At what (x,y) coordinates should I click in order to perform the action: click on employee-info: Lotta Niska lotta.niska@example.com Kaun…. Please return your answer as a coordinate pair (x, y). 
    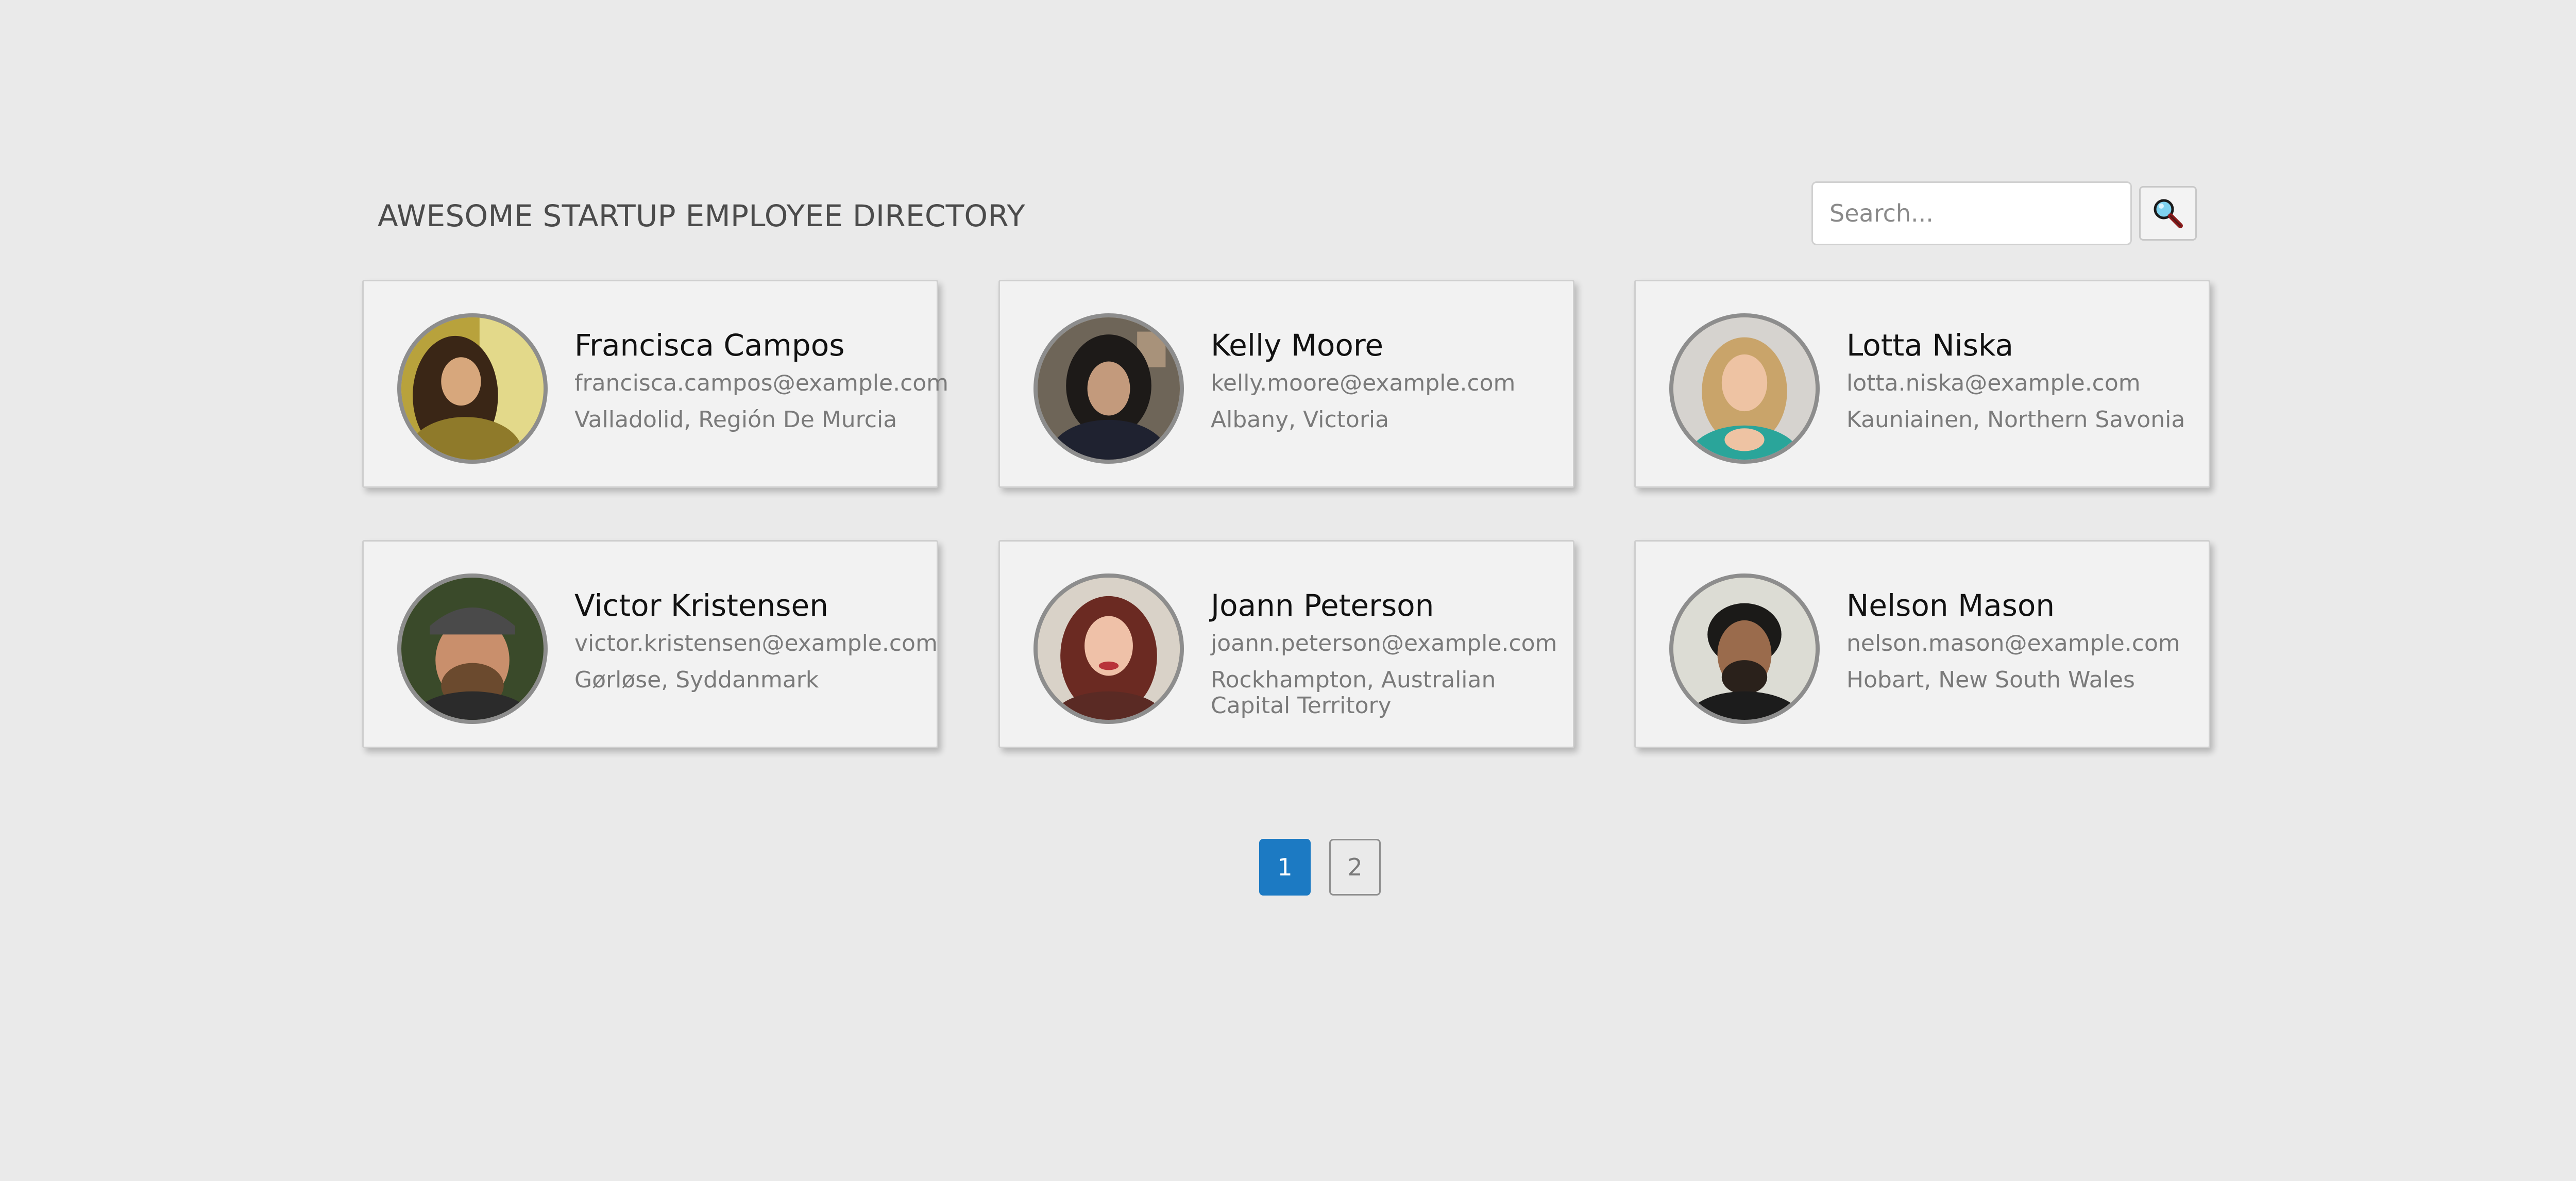
    Looking at the image, I should click on (2024, 380).